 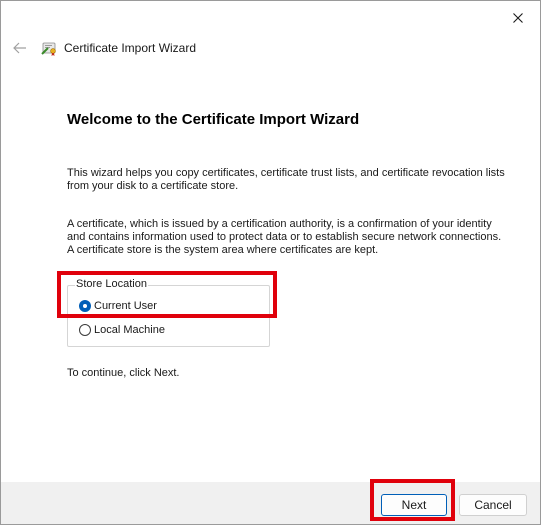 I want to click on next-button: Next, so click(x=414, y=505).